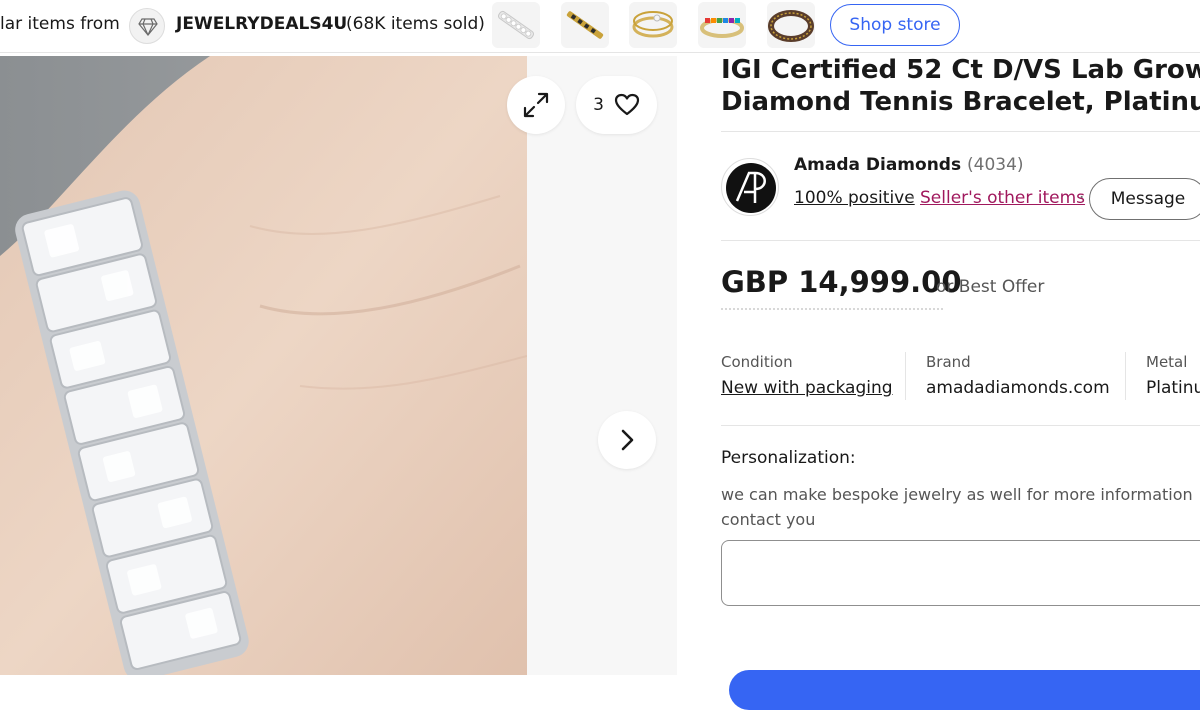 Image resolution: width=1200 pixels, height=710 pixels. Describe the element at coordinates (261, 24) in the screenshot. I see `store-name-link: JEWELRYDEALS4U` at that location.